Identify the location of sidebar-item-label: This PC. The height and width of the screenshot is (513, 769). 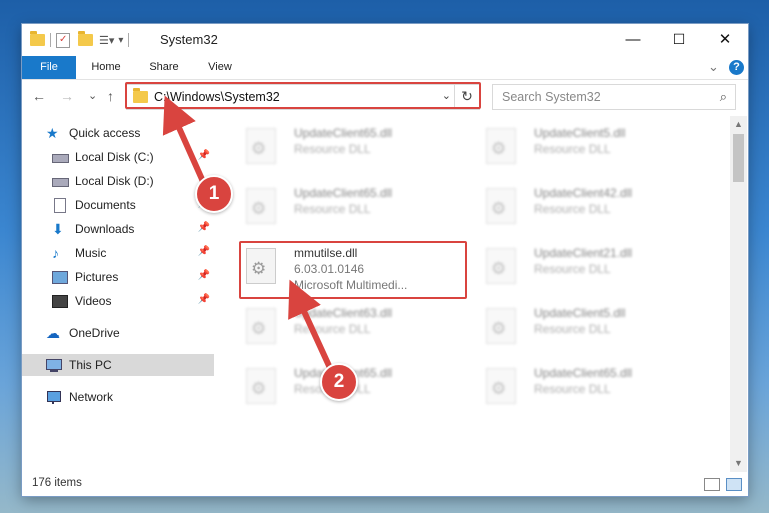
(90, 365).